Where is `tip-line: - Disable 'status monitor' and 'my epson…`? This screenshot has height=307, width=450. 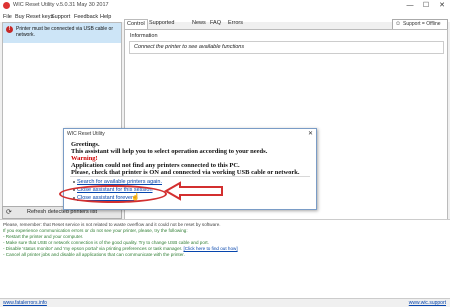 tip-line: - Disable 'status monitor' and 'my epson… is located at coordinates (120, 248).